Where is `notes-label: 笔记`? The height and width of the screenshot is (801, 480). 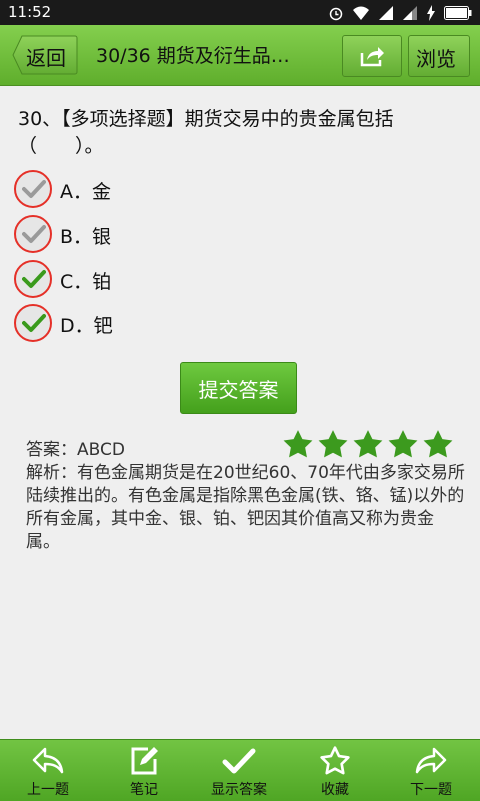
notes-label: 笔记 is located at coordinates (144, 790).